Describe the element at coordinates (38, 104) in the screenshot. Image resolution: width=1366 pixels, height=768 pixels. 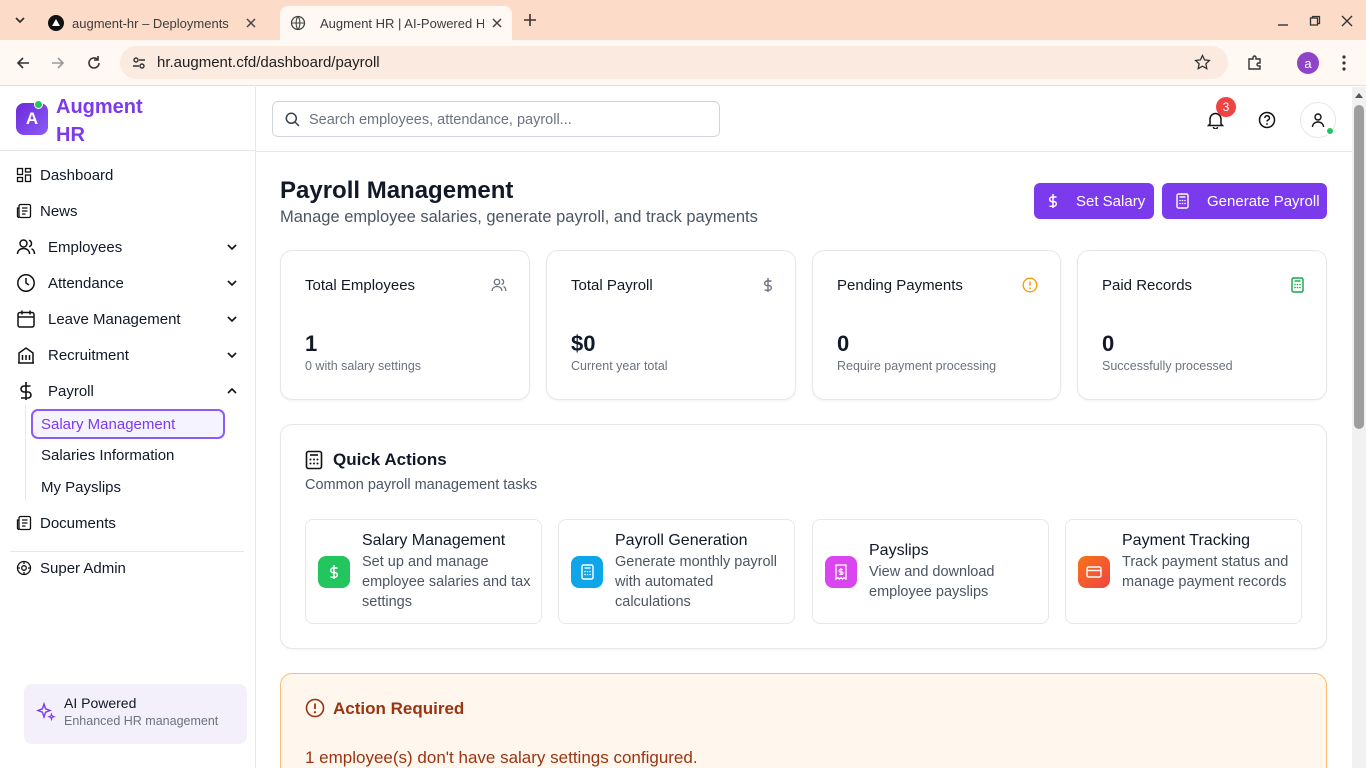
I see `online-dot` at that location.